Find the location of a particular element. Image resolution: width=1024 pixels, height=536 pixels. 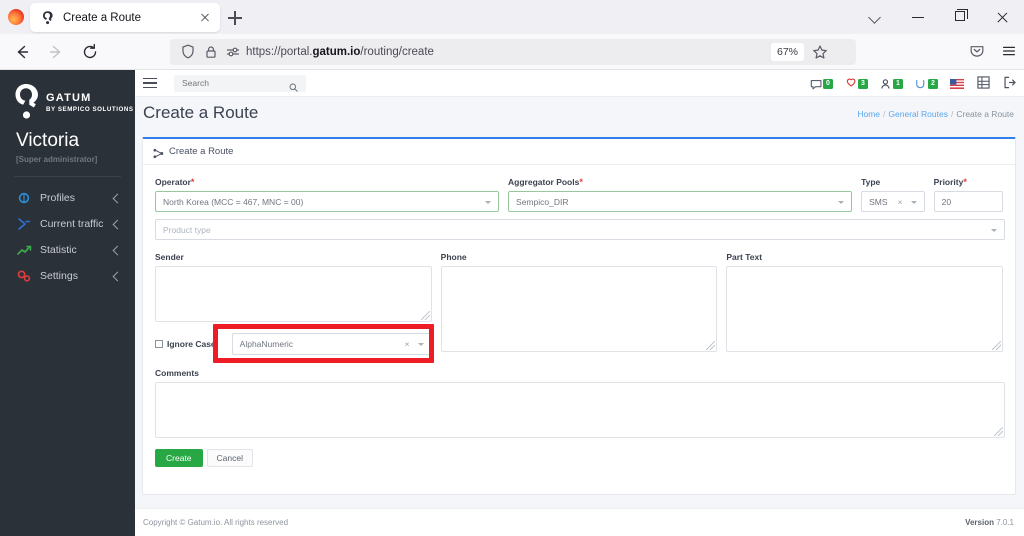

apps-grid-icon is located at coordinates (983, 85).